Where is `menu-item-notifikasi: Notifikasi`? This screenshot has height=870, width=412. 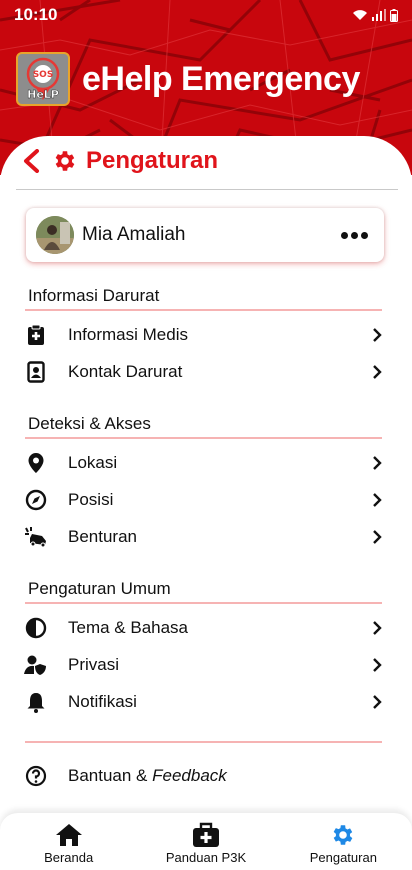 menu-item-notifikasi: Notifikasi is located at coordinates (204, 702).